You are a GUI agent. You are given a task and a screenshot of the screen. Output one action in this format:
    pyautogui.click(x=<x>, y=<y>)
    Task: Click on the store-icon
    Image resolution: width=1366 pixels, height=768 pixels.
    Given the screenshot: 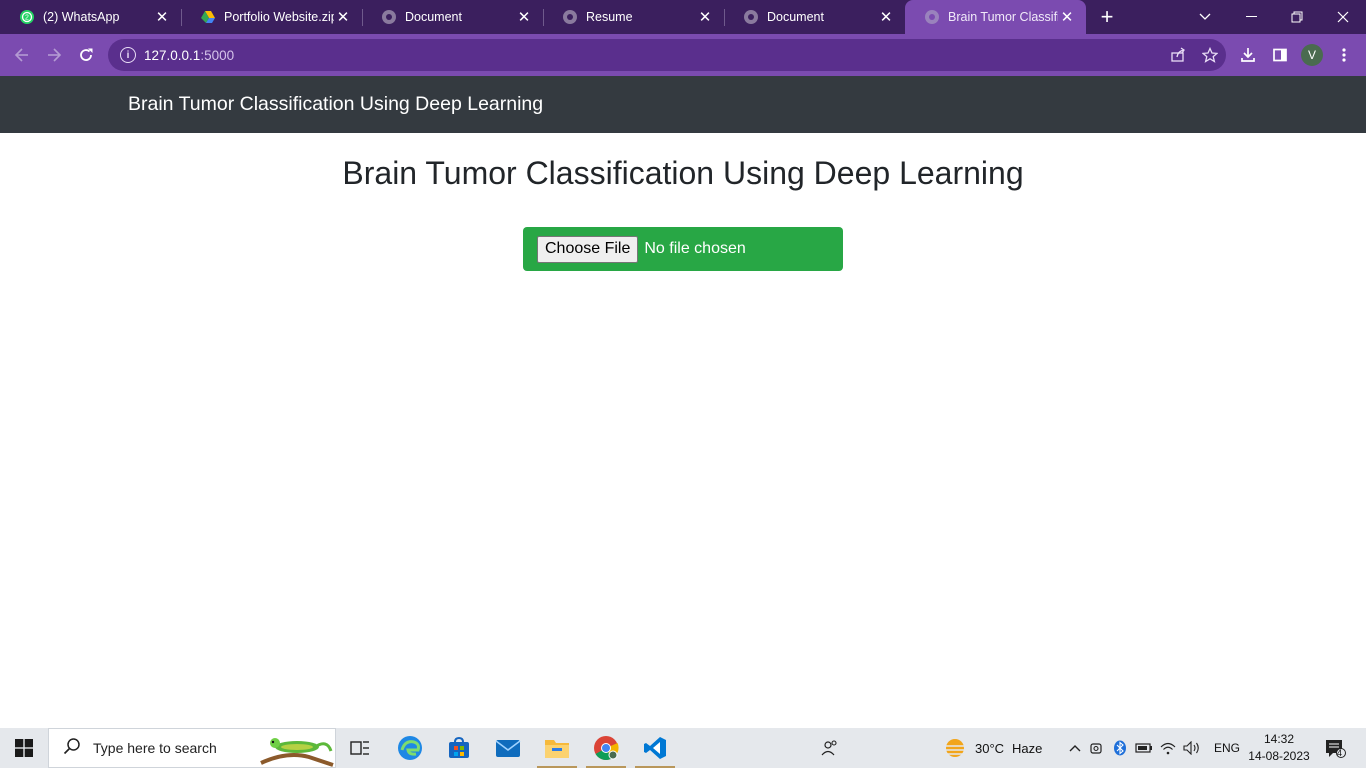 What is the action you would take?
    pyautogui.click(x=459, y=748)
    